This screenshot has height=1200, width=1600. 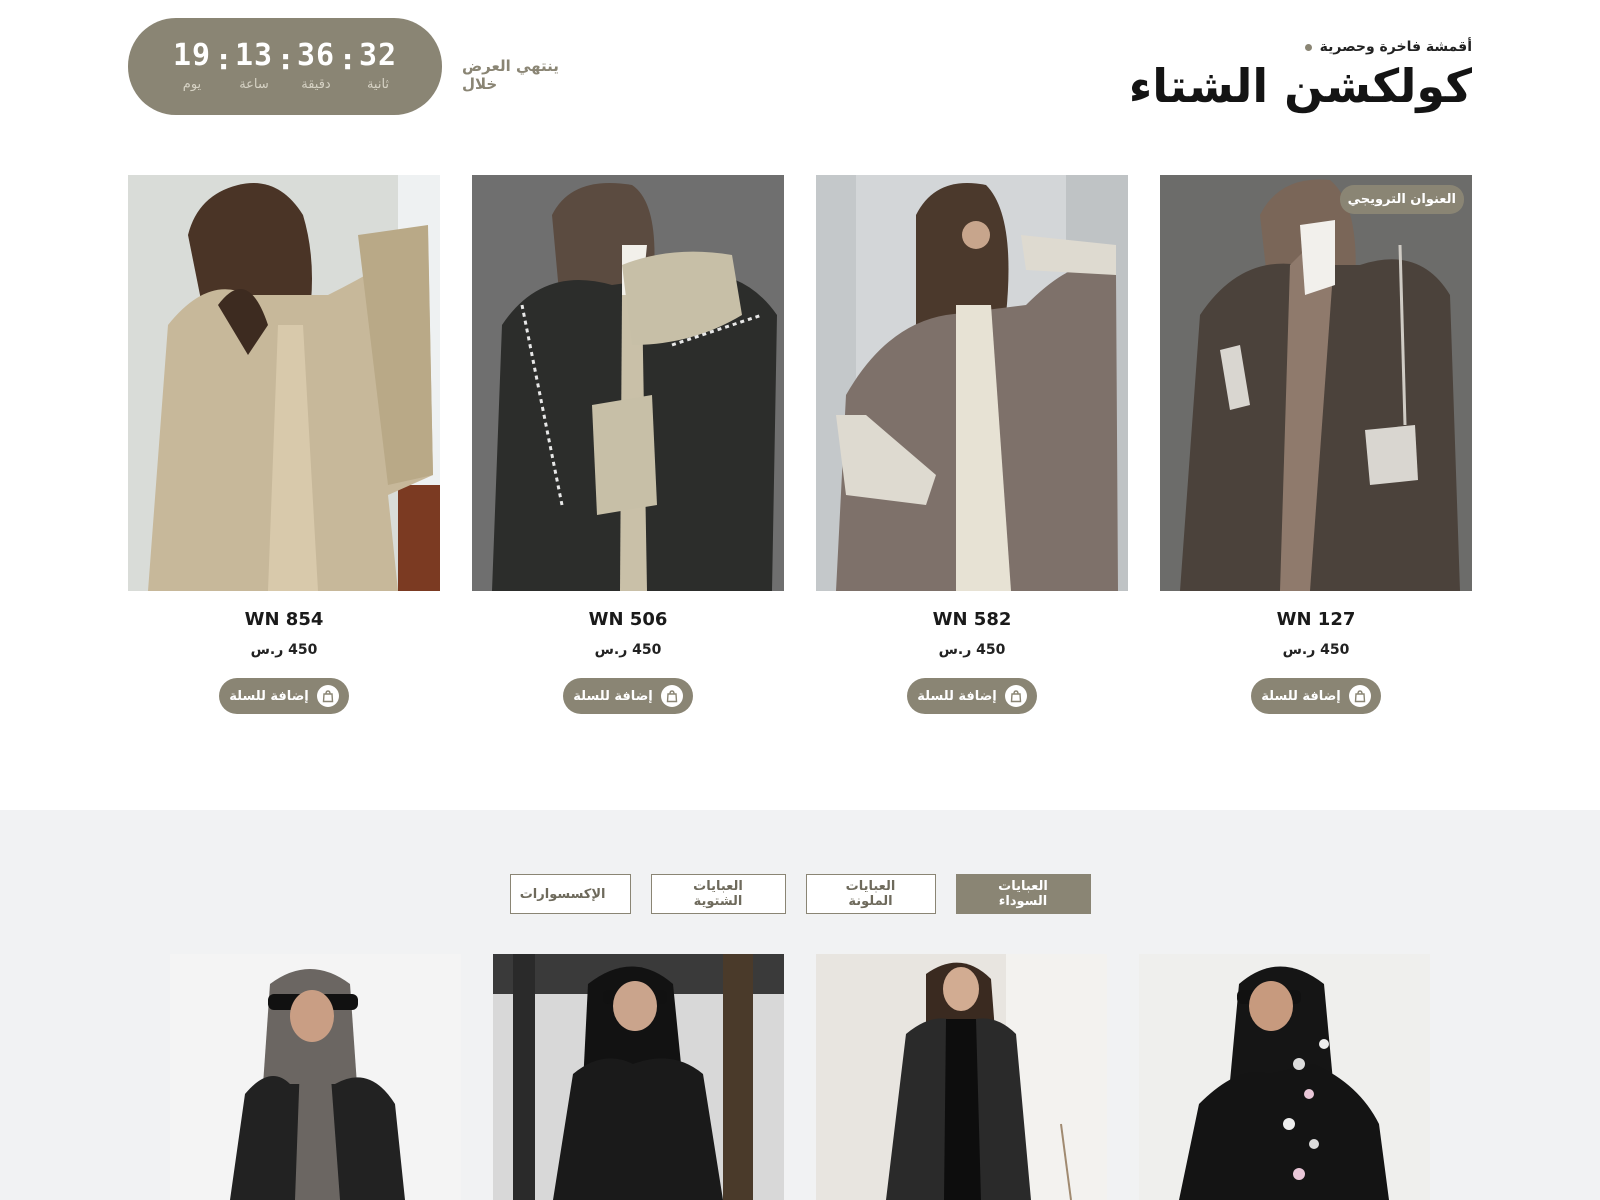 I want to click on countdown-hours-value: 13, so click(x=254, y=55).